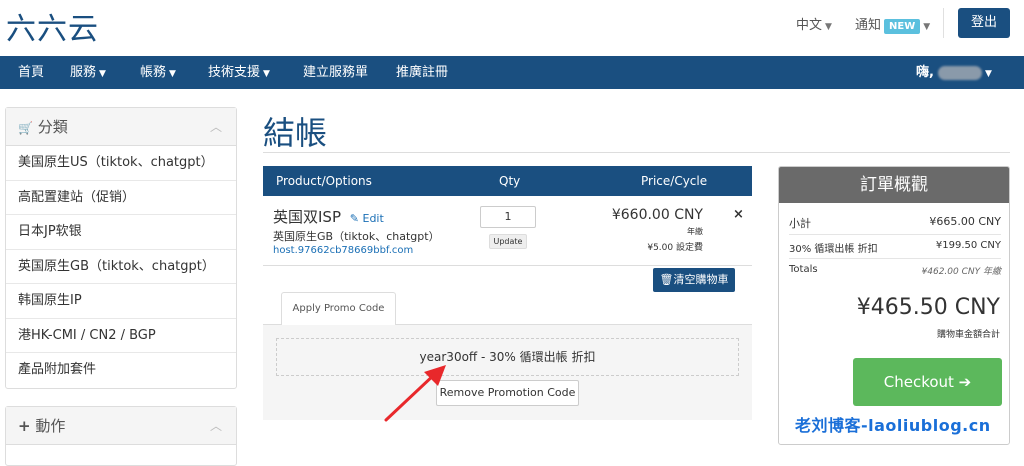  Describe the element at coordinates (50, 426) in the screenshot. I see `actions-title: 動作` at that location.